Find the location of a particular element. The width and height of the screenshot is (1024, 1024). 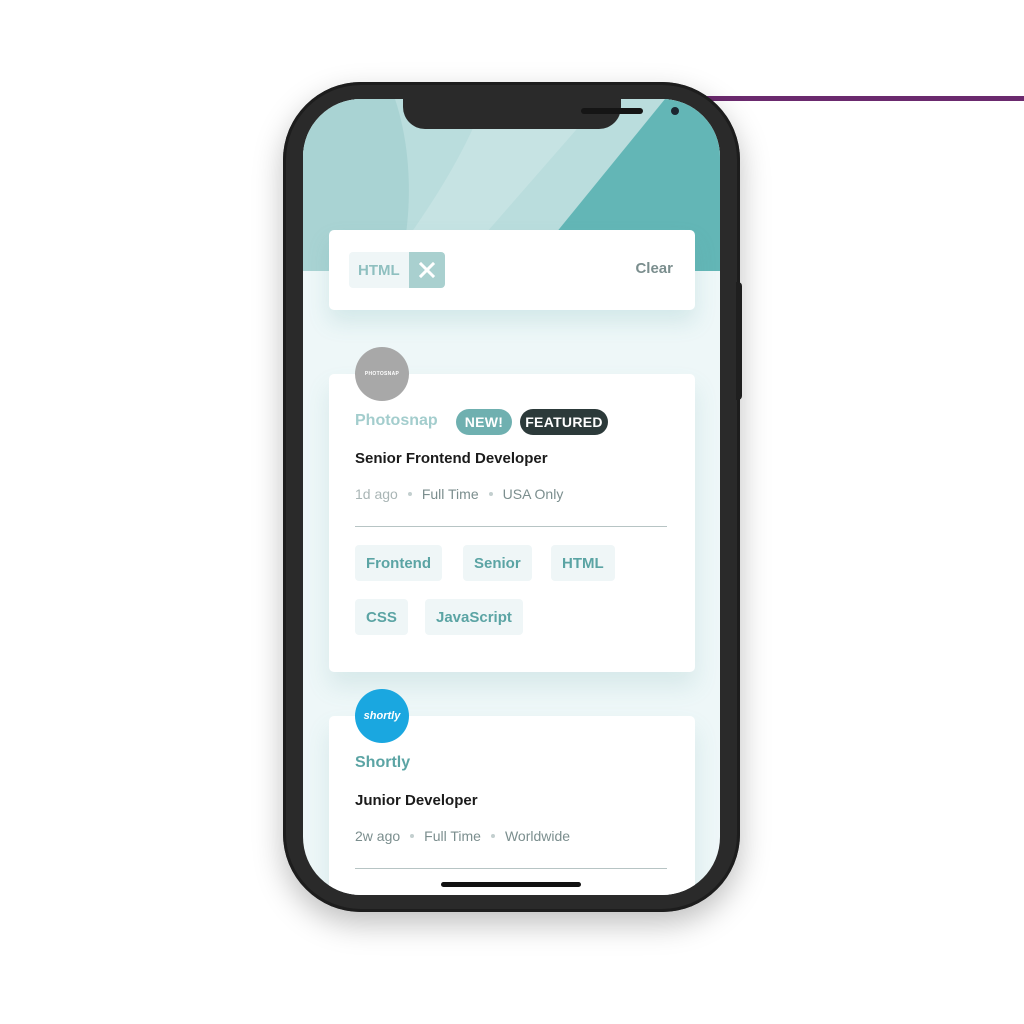

job-location: Worldwide is located at coordinates (537, 836).